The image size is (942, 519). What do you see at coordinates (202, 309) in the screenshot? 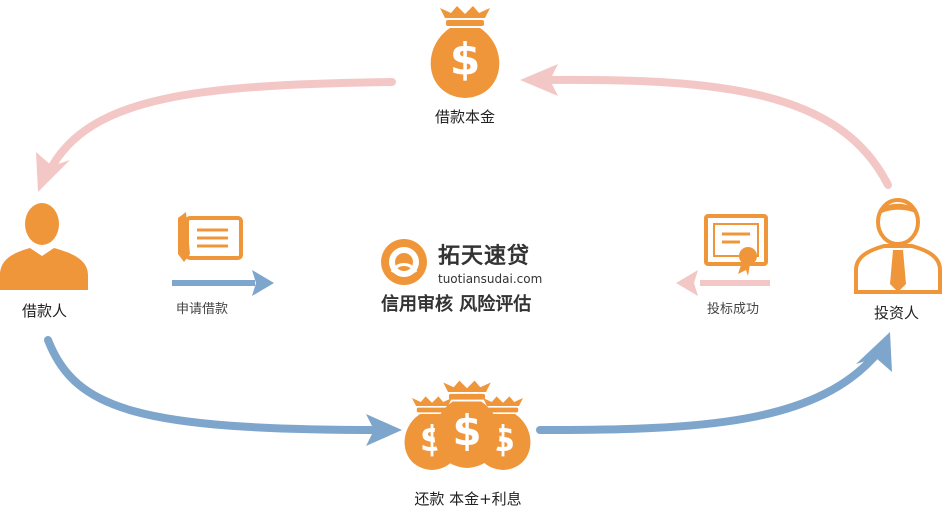
I see `apply-label: 申请借款` at bounding box center [202, 309].